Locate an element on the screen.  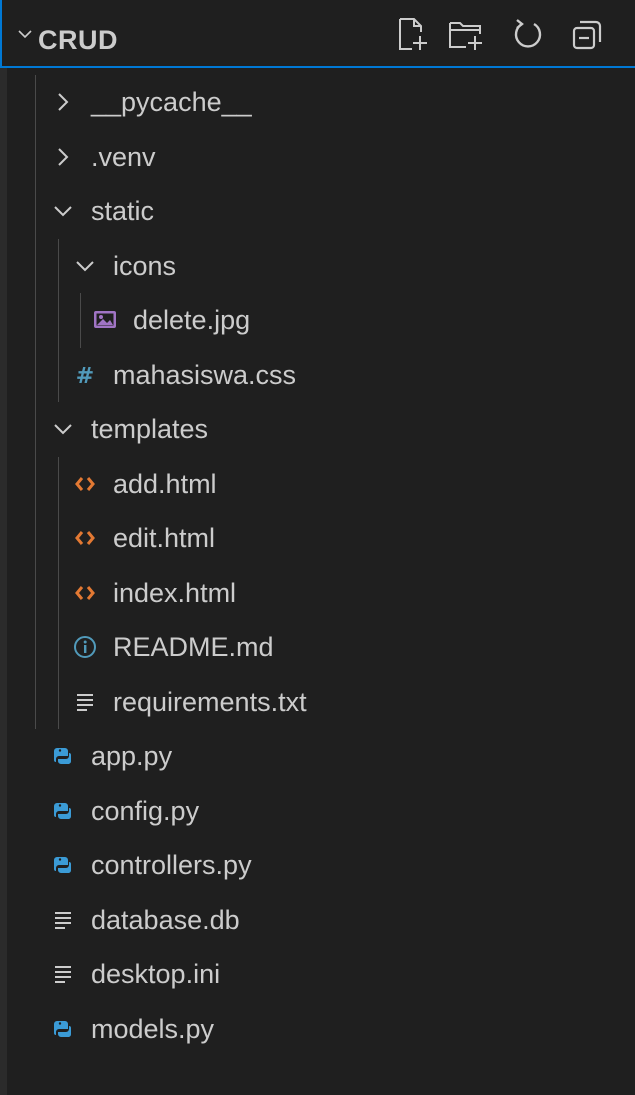
tree-item-label: templates is located at coordinates (150, 429).